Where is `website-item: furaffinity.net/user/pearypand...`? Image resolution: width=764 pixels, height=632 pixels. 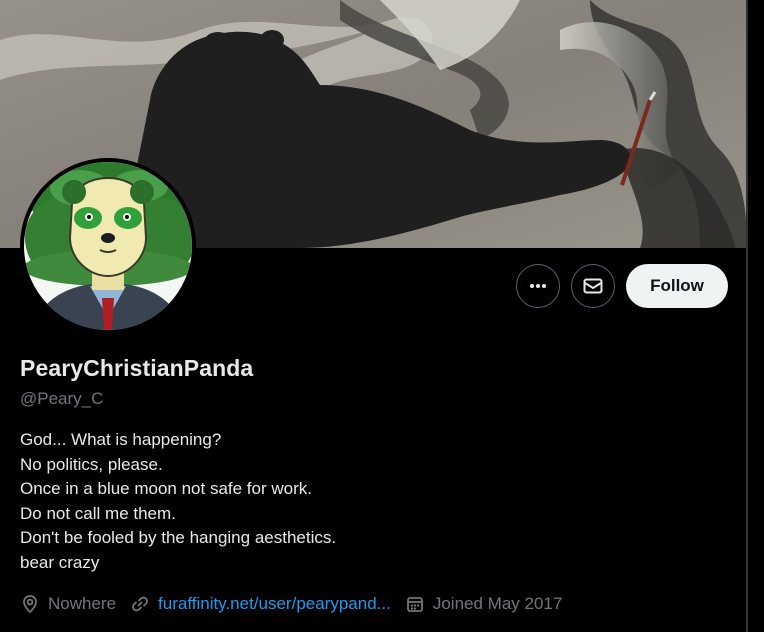 website-item: furaffinity.net/user/pearypand... is located at coordinates (260, 604).